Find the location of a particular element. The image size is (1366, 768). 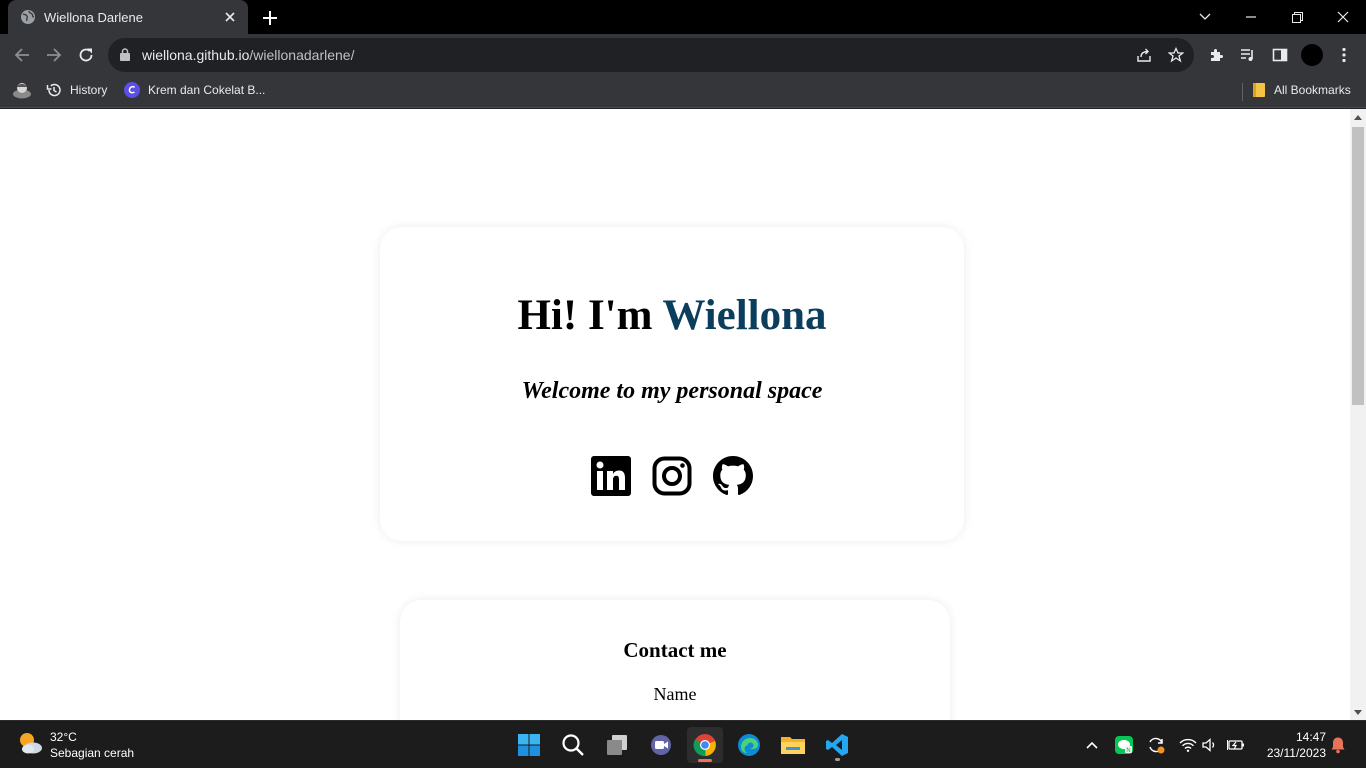

svg-text: N is located at coordinates (1128, 750).